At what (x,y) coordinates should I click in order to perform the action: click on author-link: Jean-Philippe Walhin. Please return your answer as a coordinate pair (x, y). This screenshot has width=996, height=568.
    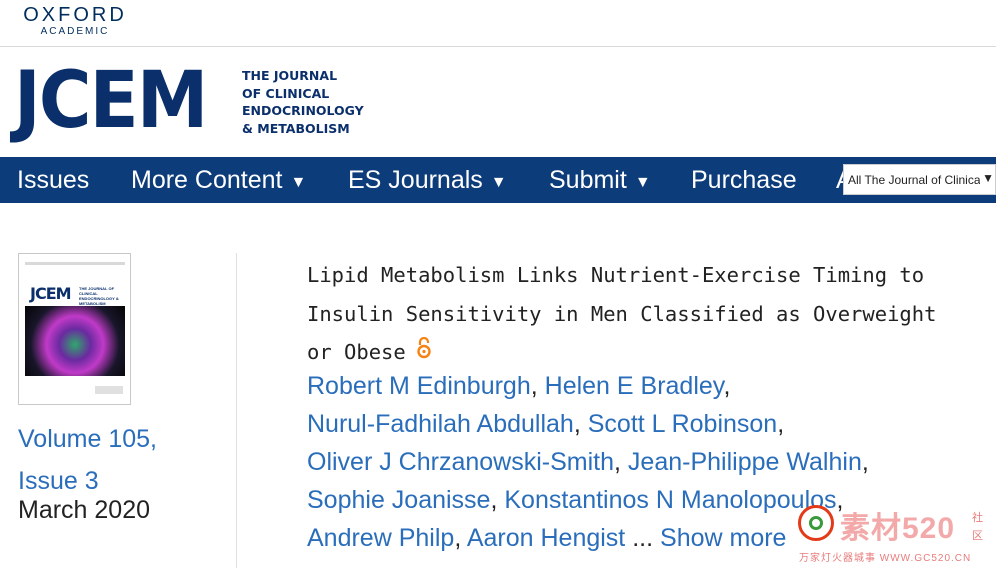
    Looking at the image, I should click on (745, 462).